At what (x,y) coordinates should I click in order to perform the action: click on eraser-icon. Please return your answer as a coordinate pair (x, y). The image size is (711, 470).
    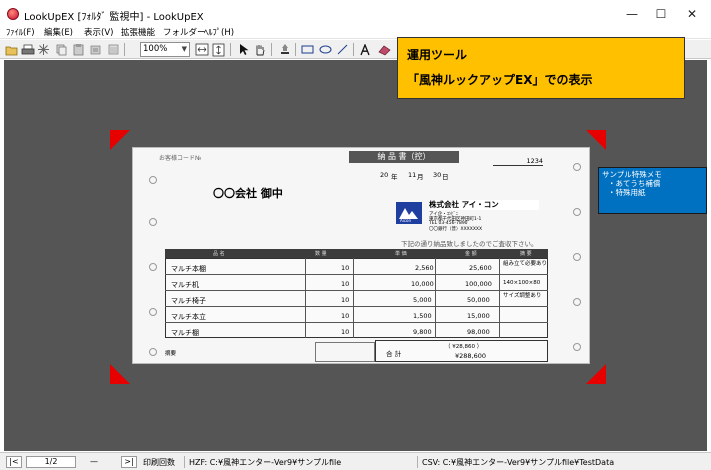
    Looking at the image, I should click on (384, 49).